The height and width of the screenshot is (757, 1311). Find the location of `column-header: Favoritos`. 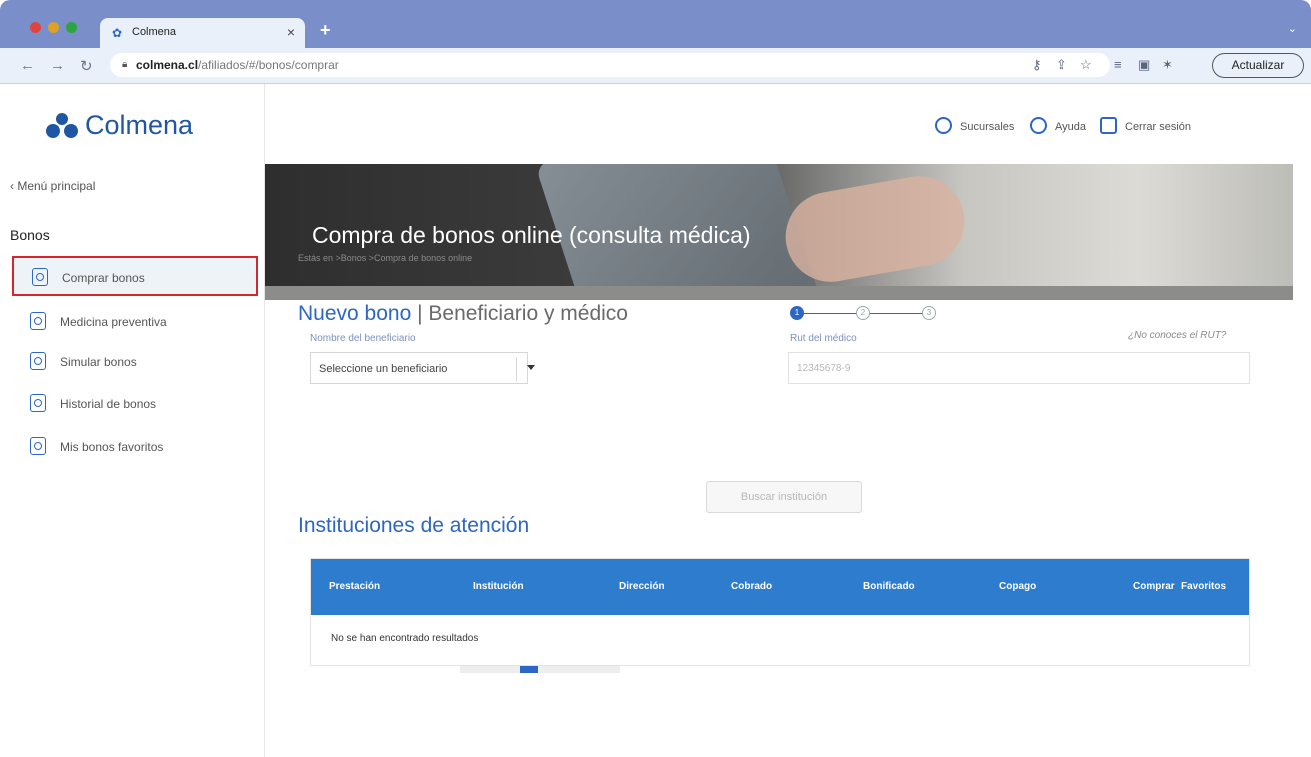

column-header: Favoritos is located at coordinates (1203, 586).